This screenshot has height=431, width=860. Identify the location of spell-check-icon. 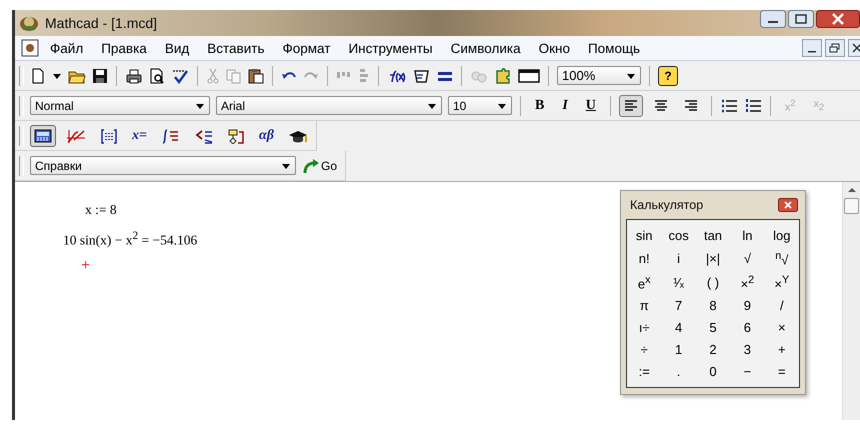
(180, 76).